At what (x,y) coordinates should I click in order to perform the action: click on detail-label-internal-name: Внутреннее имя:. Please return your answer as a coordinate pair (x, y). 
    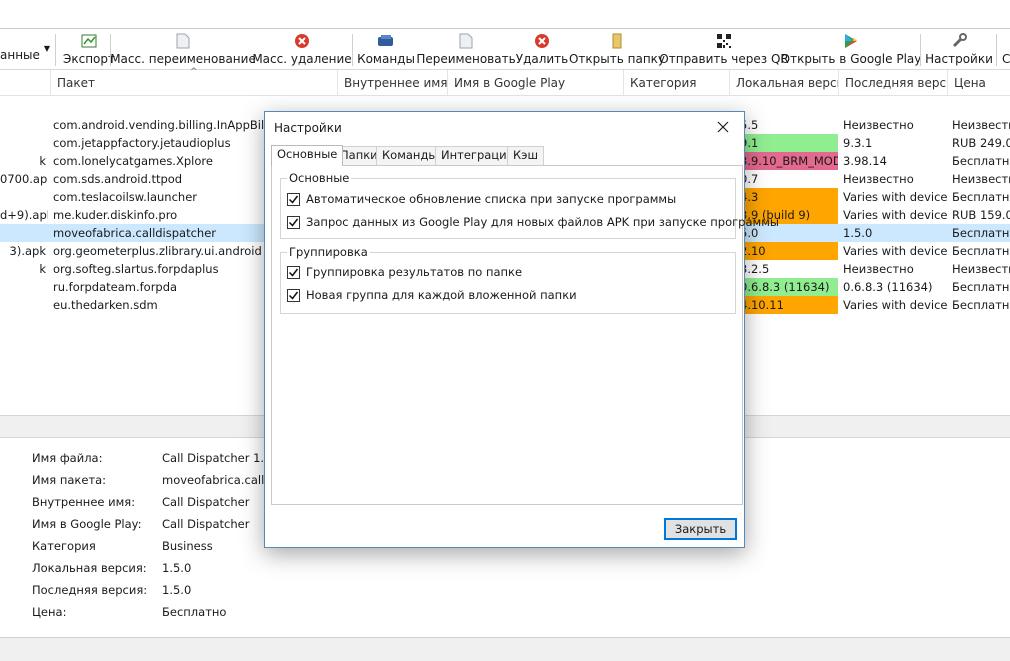
    Looking at the image, I should click on (84, 502).